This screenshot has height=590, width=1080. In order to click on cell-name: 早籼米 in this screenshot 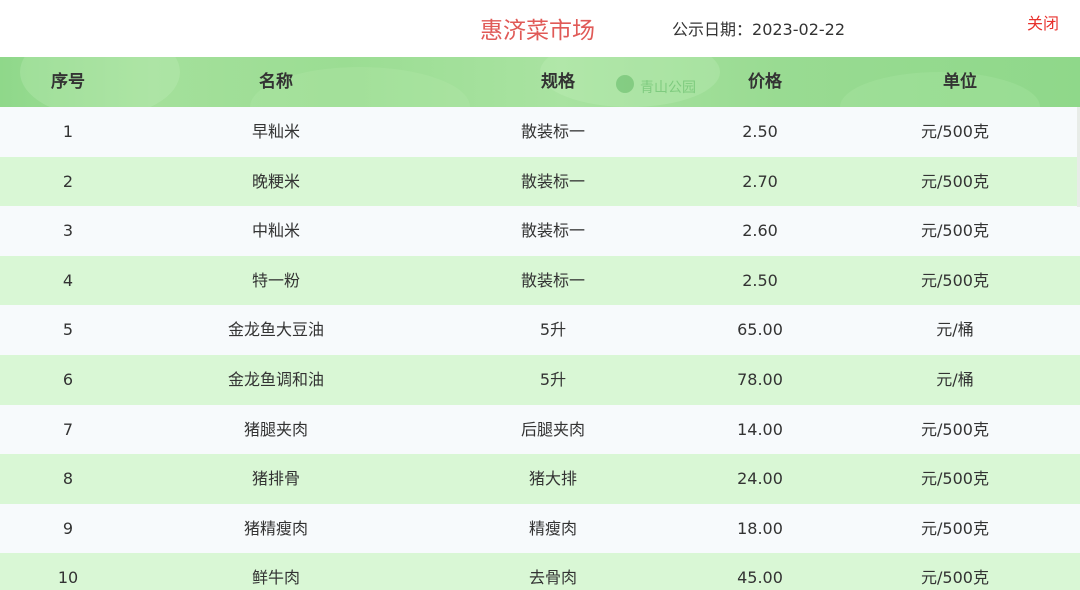, I will do `click(275, 131)`.